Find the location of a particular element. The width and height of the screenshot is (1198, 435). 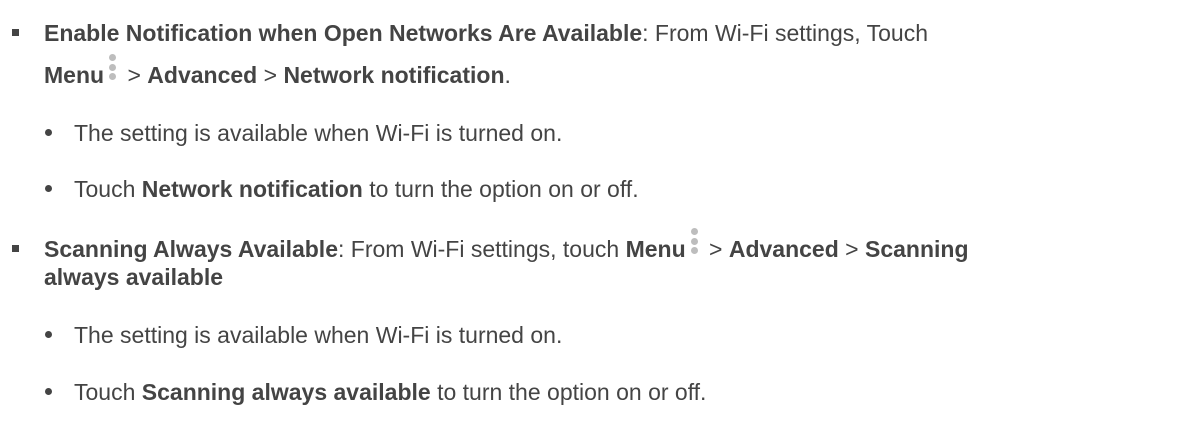

item-intro: : From Wi-Fi settings, Touch is located at coordinates (785, 33).